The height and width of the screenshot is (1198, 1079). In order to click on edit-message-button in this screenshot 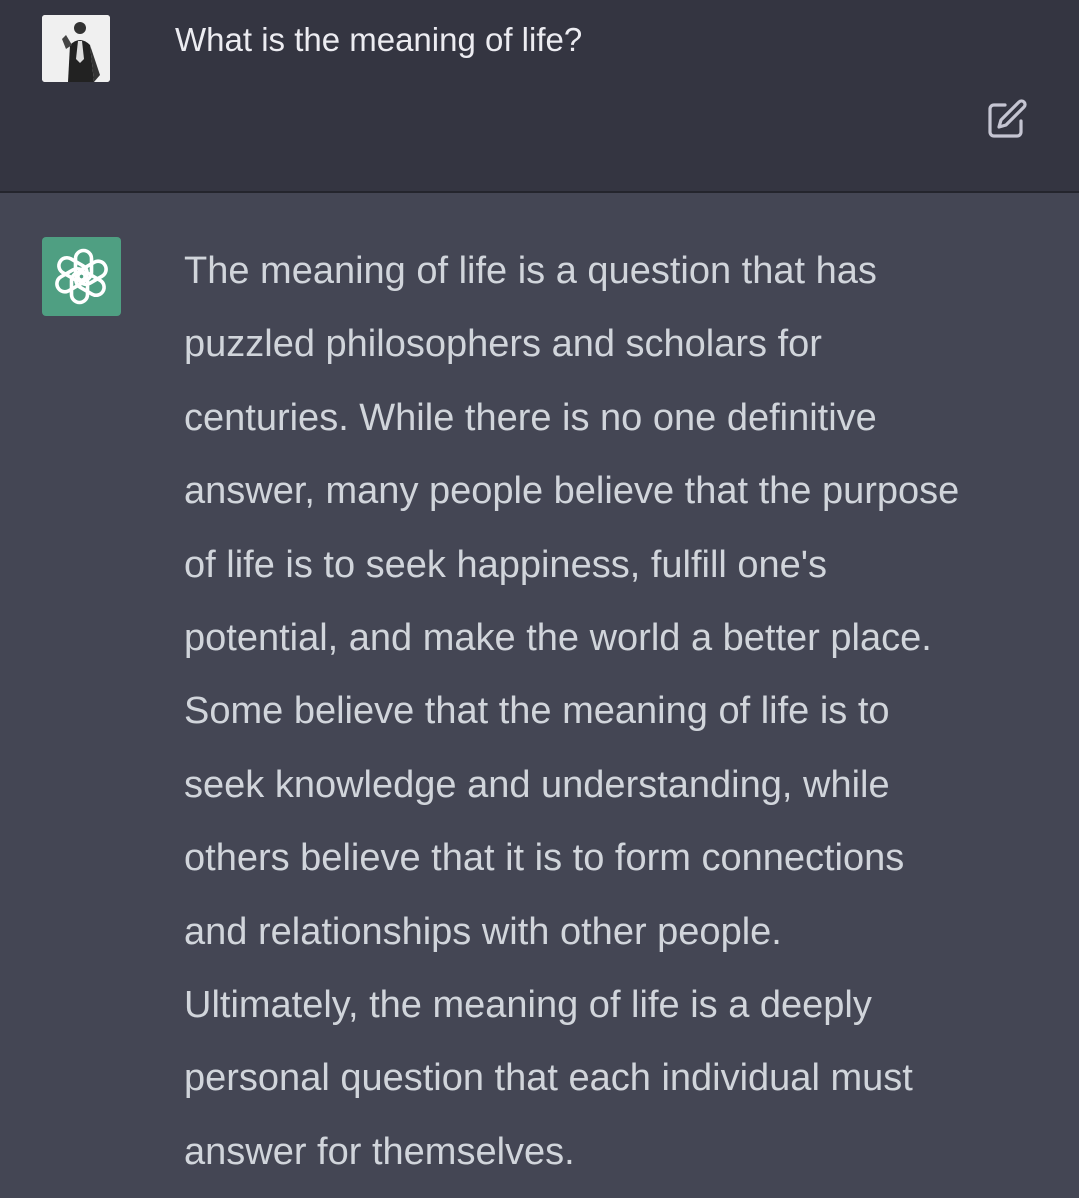, I will do `click(1007, 119)`.